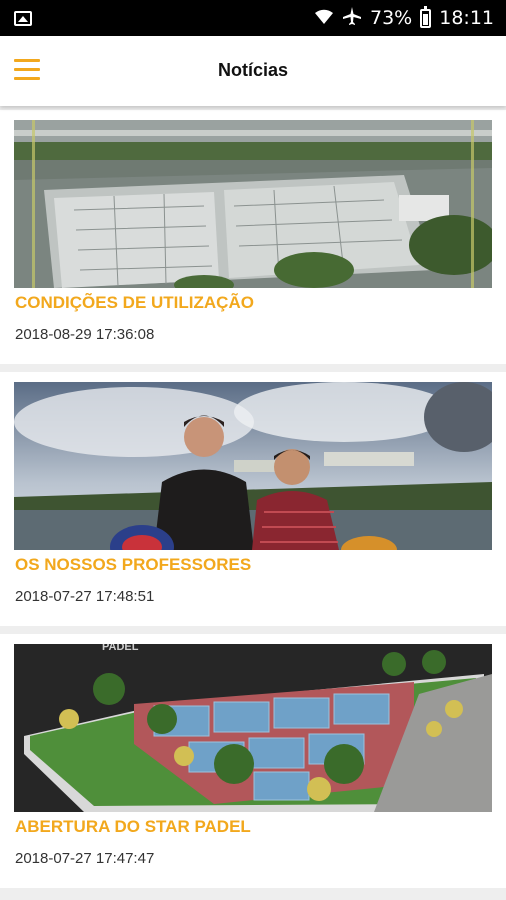  Describe the element at coordinates (85, 596) in the screenshot. I see `news-date: 2018-07-27 17:48:51` at that location.